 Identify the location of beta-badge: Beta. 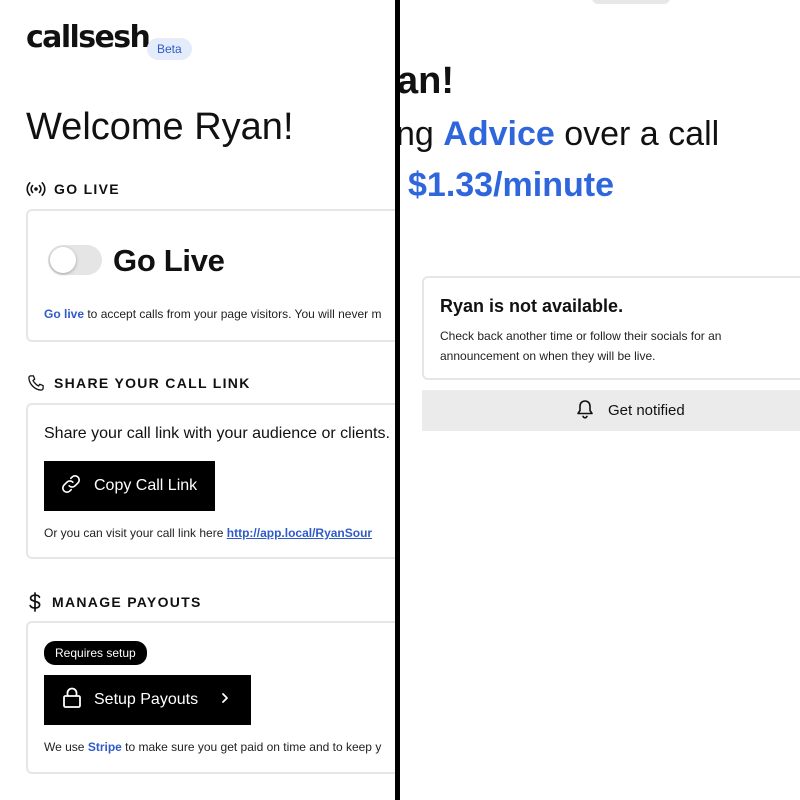
(169, 49).